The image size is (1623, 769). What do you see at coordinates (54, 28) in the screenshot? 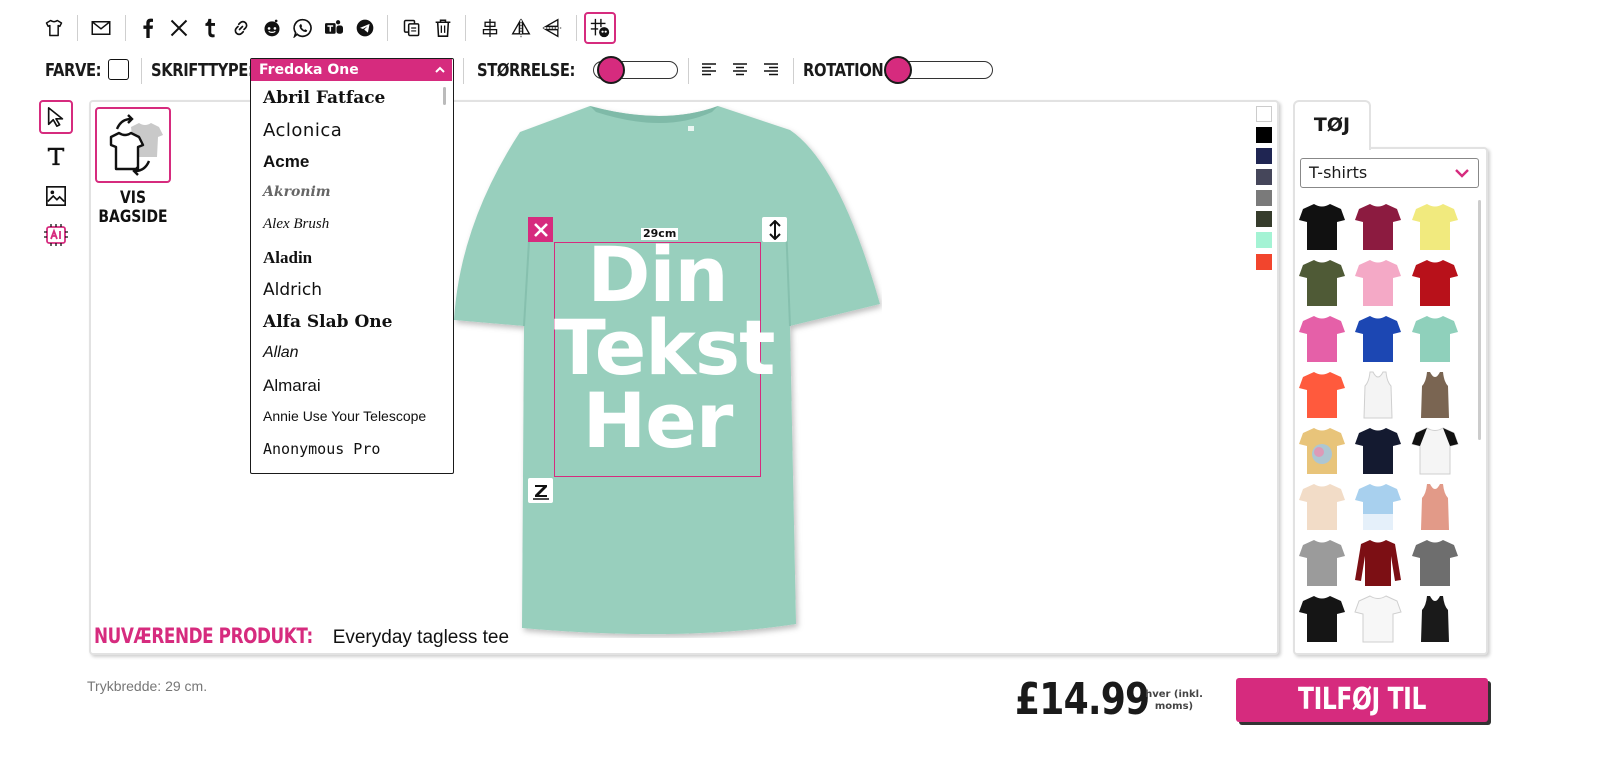
I see `tshirt-icon` at bounding box center [54, 28].